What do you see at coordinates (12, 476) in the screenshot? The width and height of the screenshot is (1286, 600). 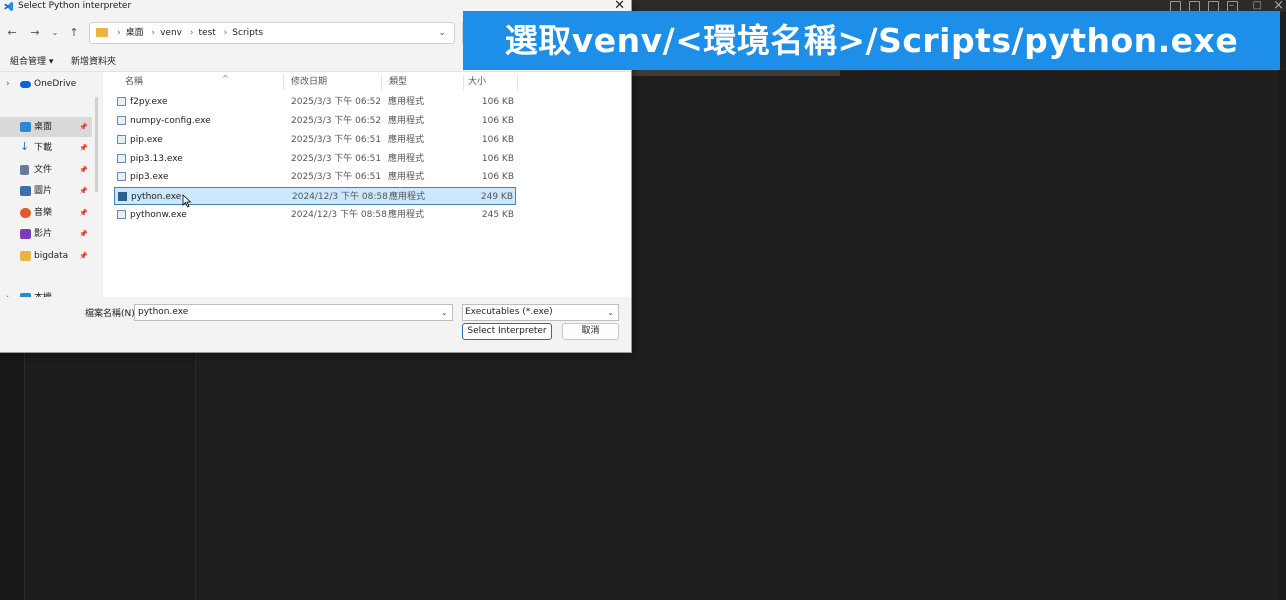 I see `activity-bar` at bounding box center [12, 476].